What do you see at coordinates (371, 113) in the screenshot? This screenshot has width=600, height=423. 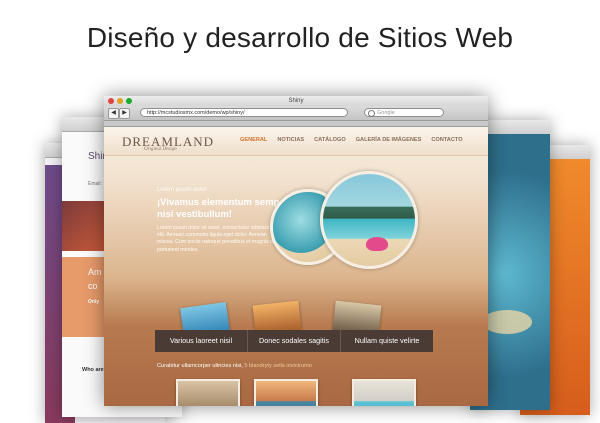 I see `search-icon` at bounding box center [371, 113].